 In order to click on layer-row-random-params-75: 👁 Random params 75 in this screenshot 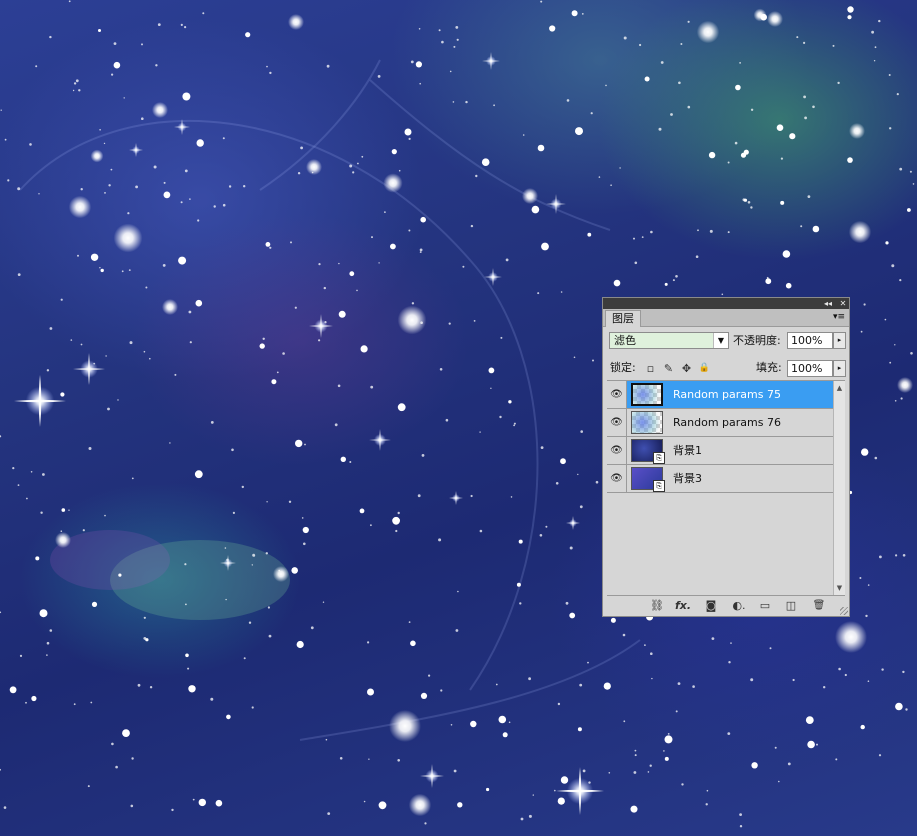, I will do `click(720, 395)`.